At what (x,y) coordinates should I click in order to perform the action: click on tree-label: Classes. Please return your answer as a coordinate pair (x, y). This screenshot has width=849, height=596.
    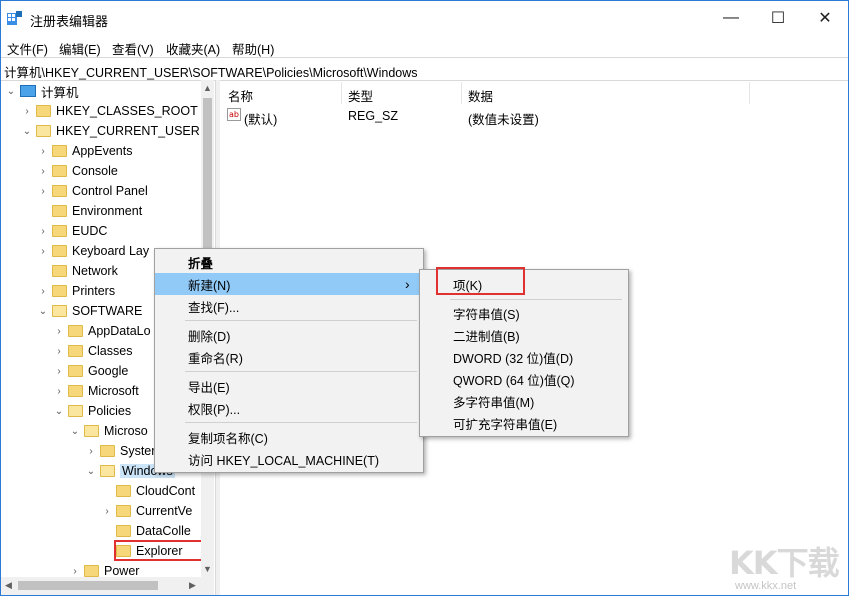
    Looking at the image, I should click on (110, 351).